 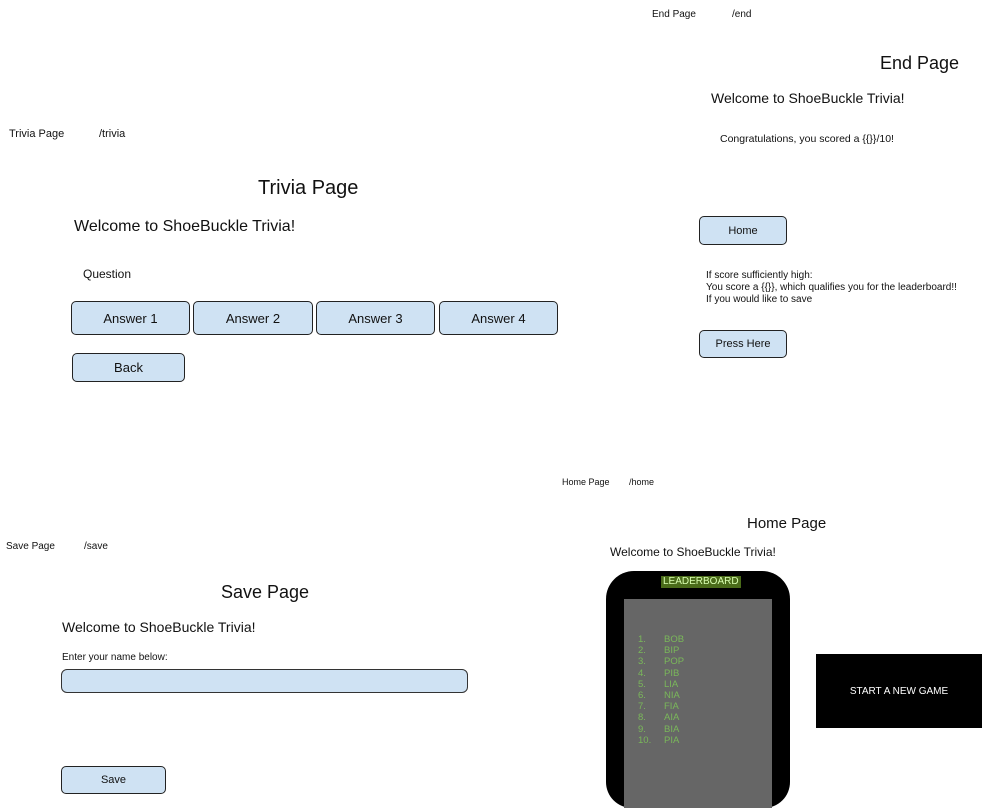 What do you see at coordinates (113, 780) in the screenshot?
I see `save-button: Save` at bounding box center [113, 780].